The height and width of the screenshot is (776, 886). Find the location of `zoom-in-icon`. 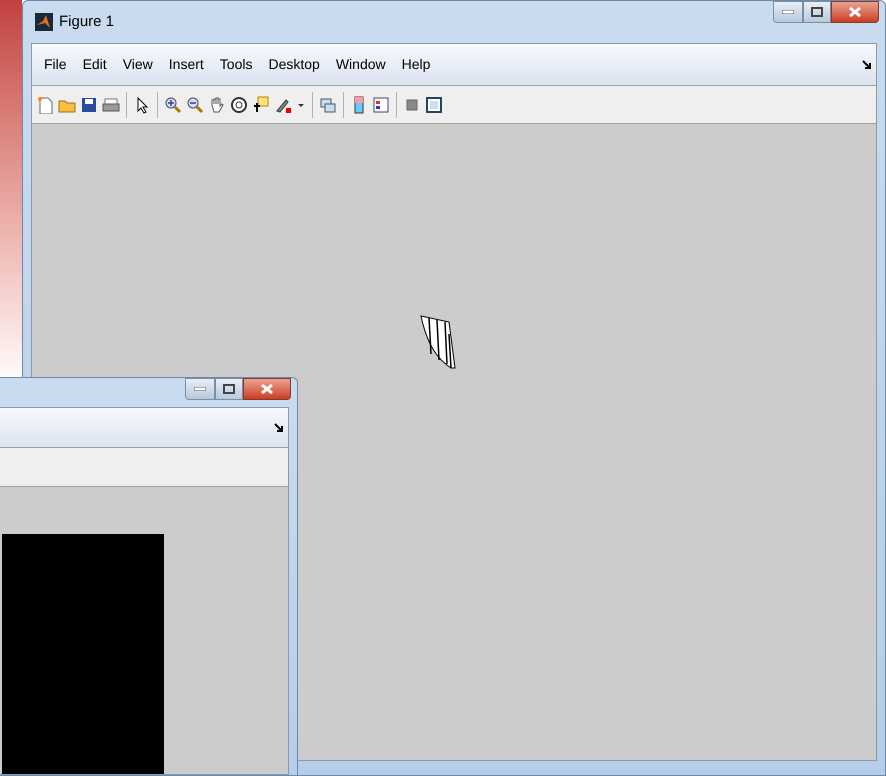

zoom-in-icon is located at coordinates (173, 105).